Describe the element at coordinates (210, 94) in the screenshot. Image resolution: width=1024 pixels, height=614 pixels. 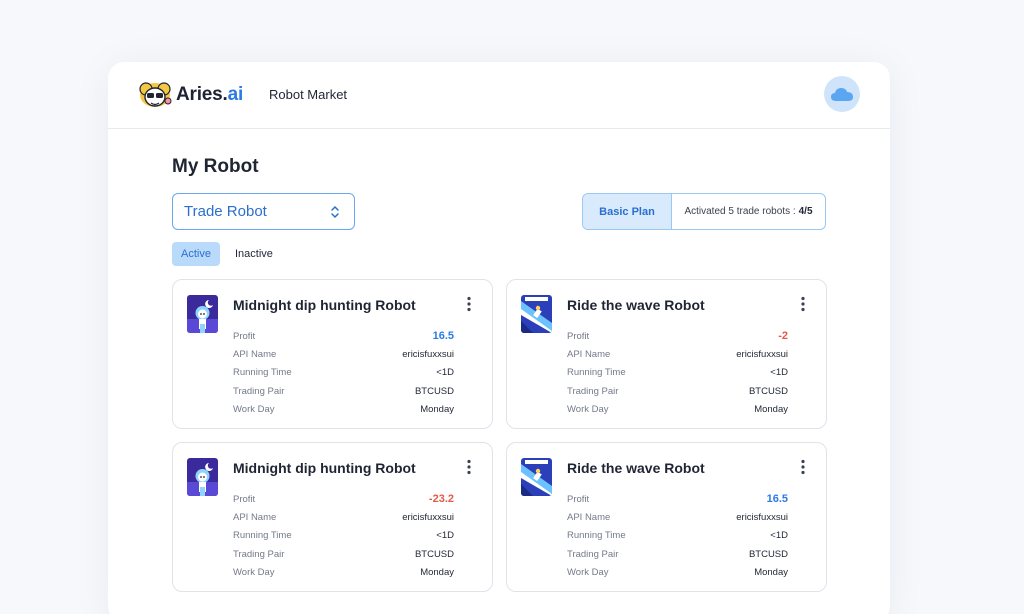
I see `brand-name: Aries.ai` at that location.